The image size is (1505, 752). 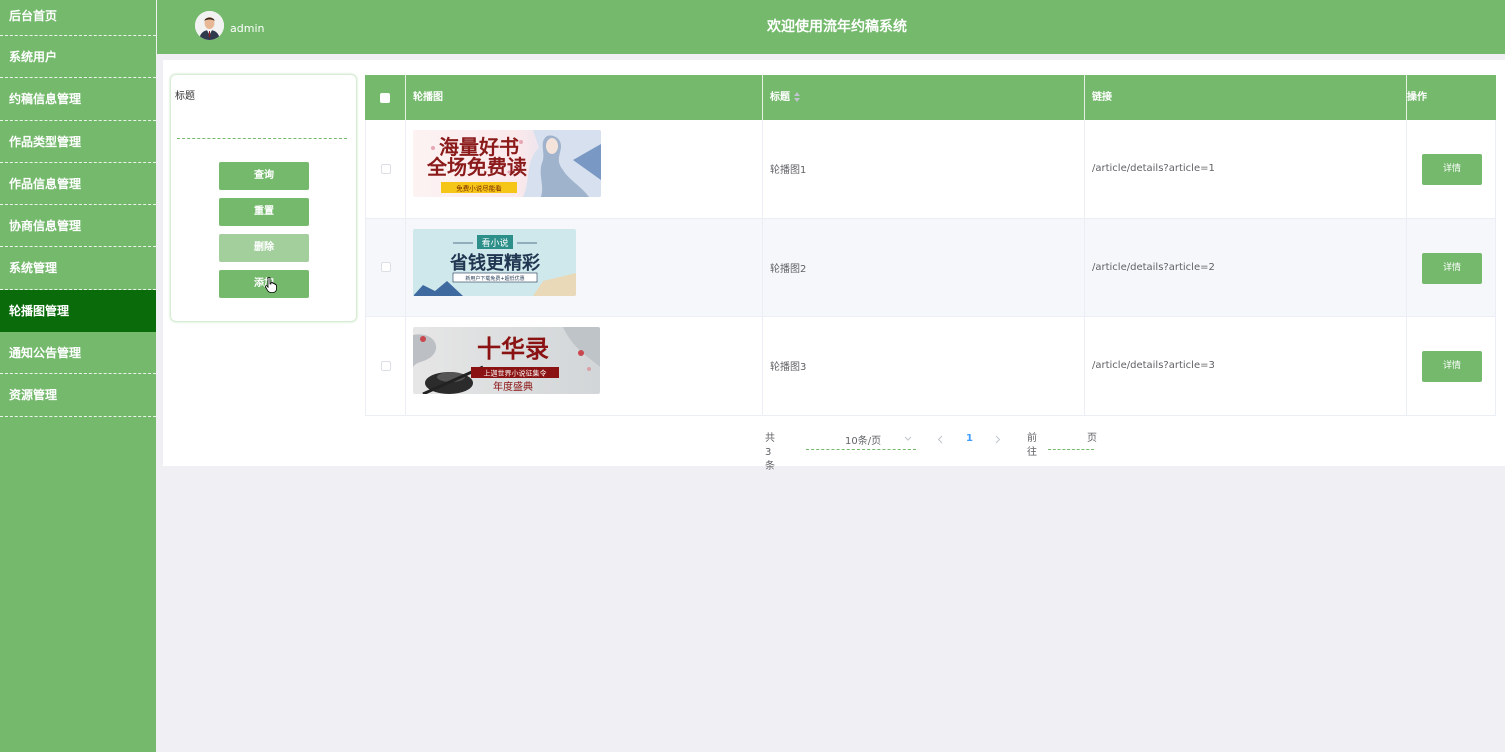 What do you see at coordinates (262, 127) in the screenshot?
I see `search-title-input` at bounding box center [262, 127].